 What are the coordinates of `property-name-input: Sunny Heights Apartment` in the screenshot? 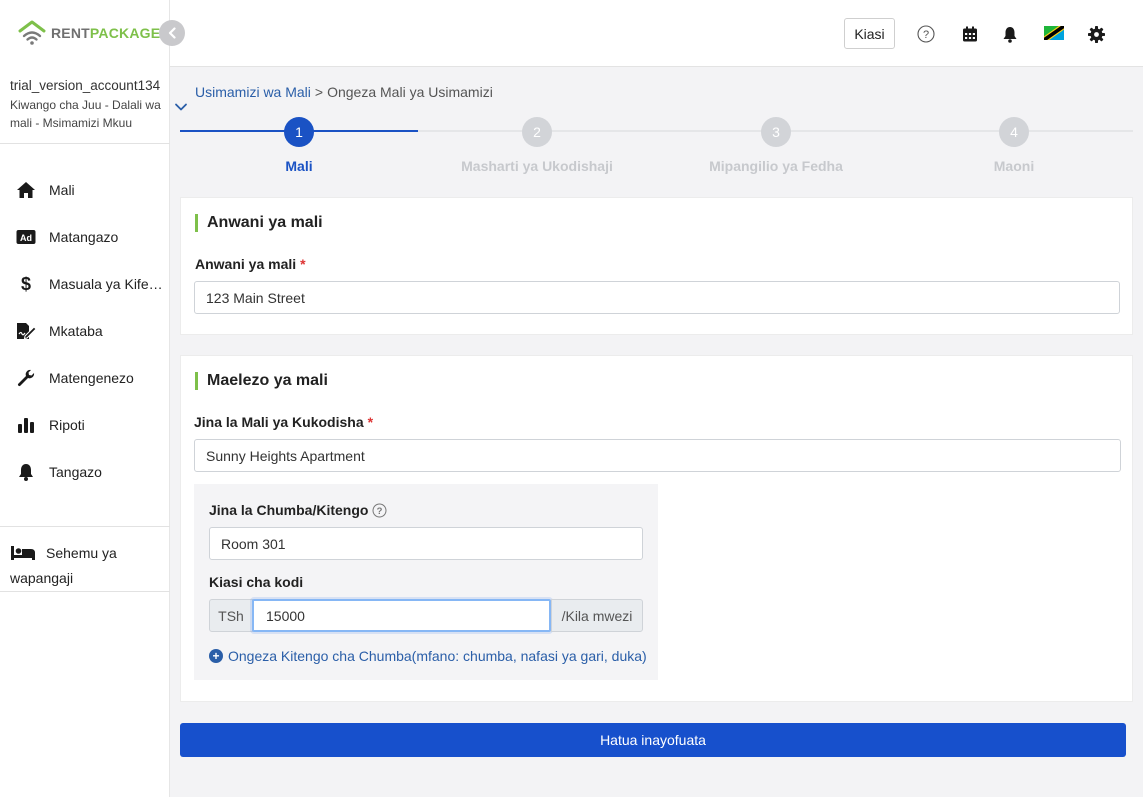 It's located at (657, 455).